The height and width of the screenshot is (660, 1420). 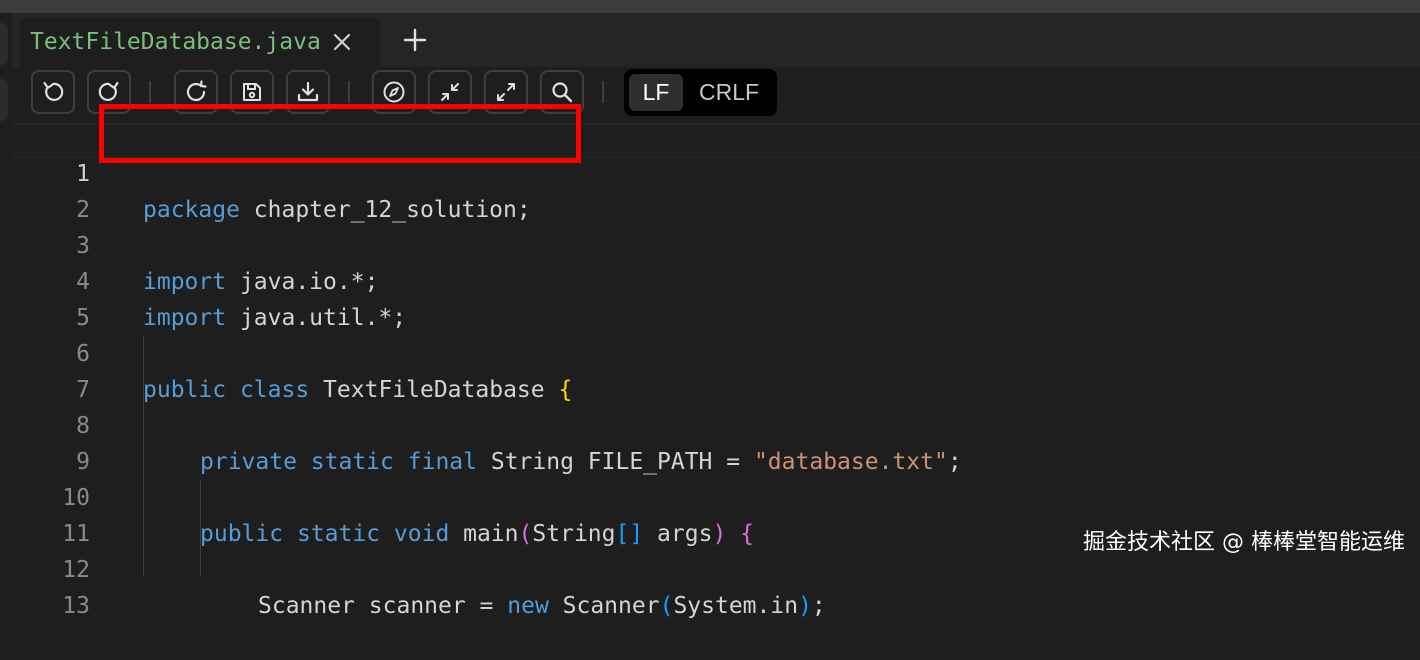 I want to click on keyword: void, so click(x=421, y=534).